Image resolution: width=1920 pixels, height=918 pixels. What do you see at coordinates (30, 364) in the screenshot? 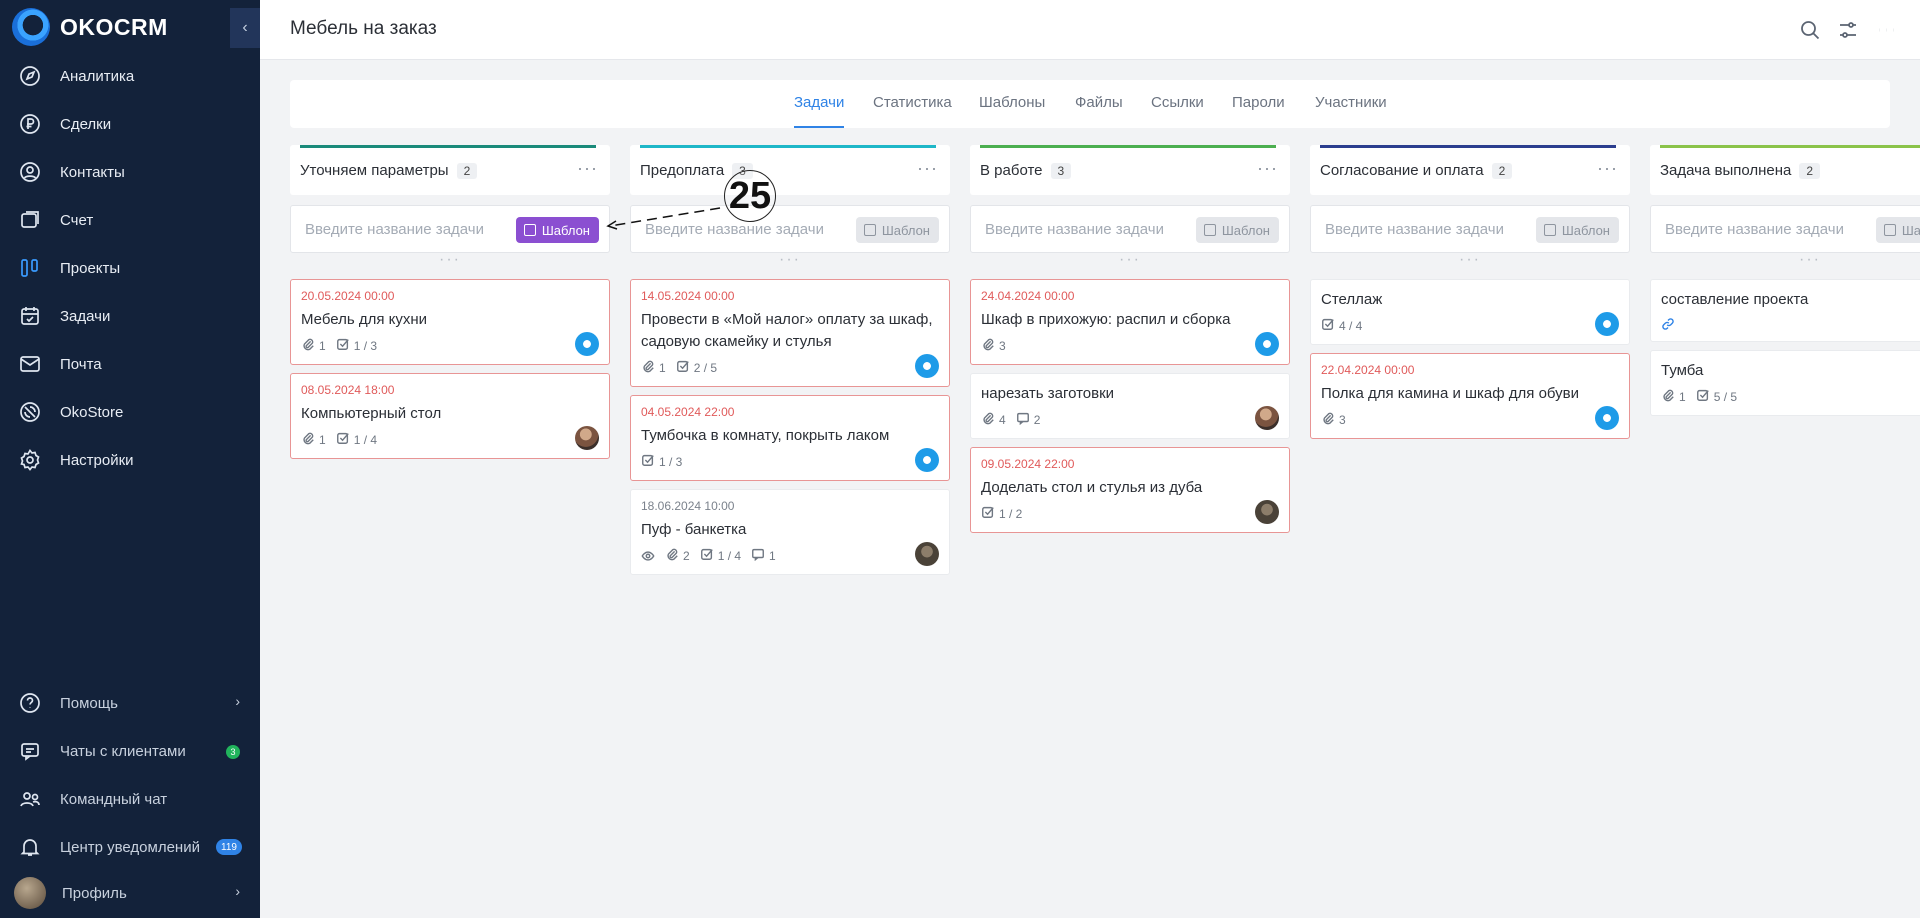
I see `mail-icon` at bounding box center [30, 364].